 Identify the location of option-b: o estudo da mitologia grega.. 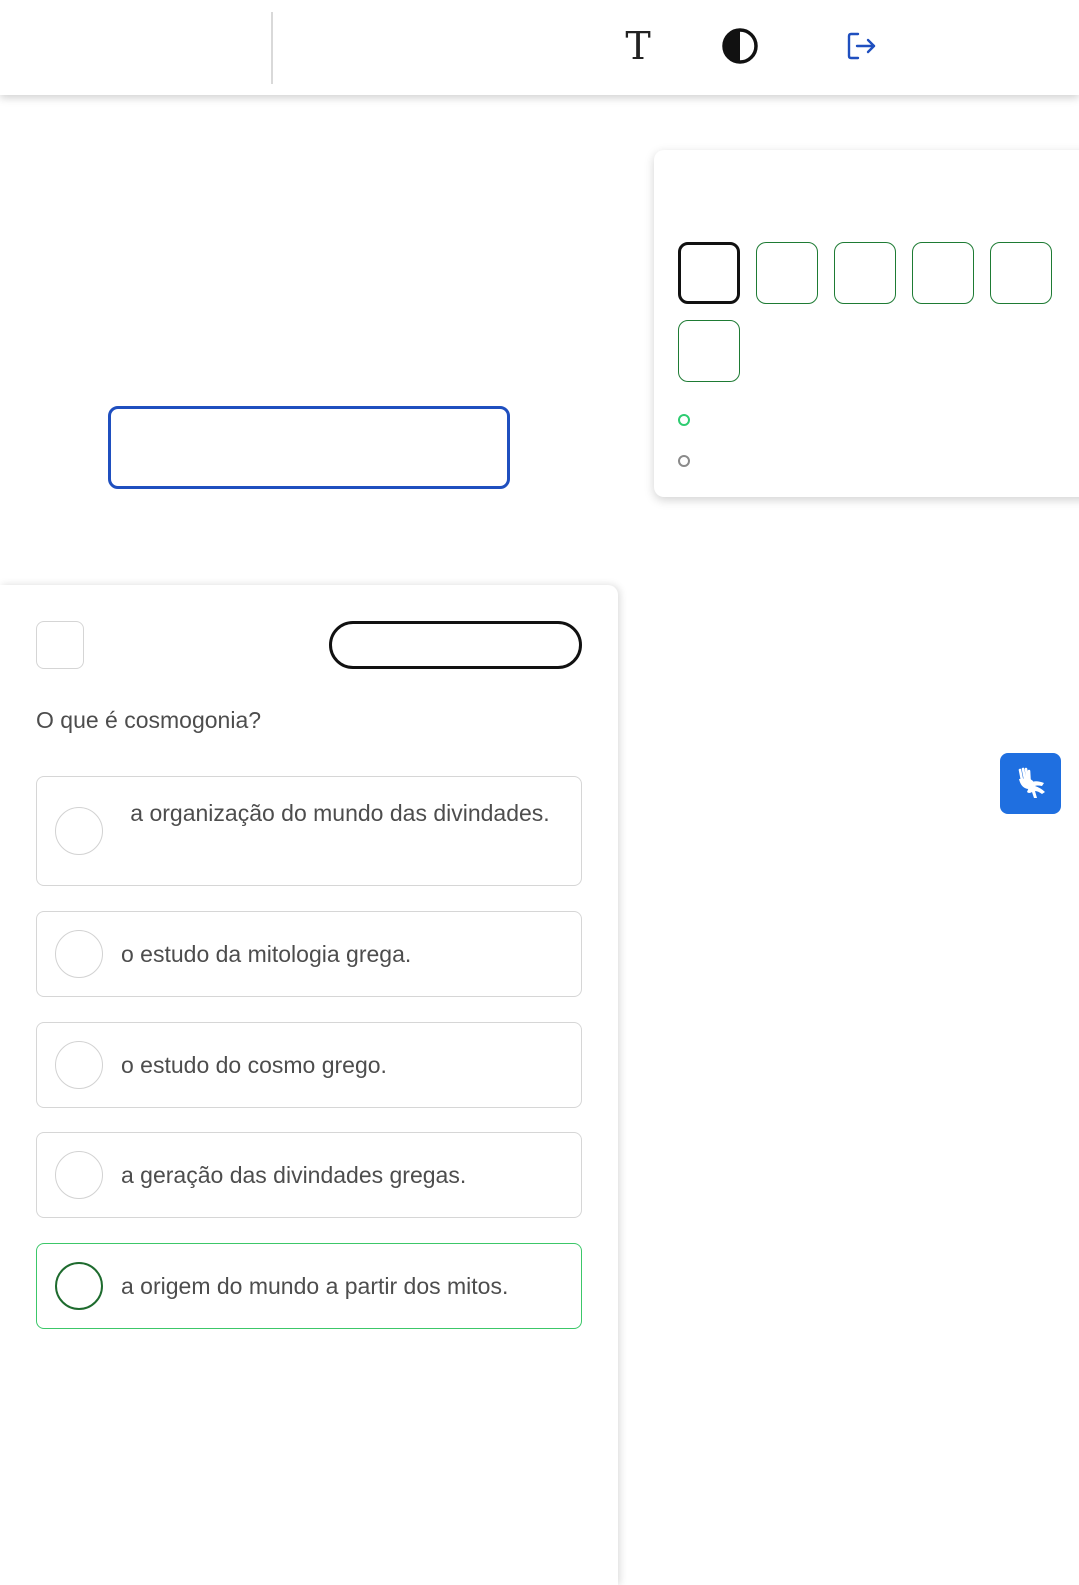
(309, 954).